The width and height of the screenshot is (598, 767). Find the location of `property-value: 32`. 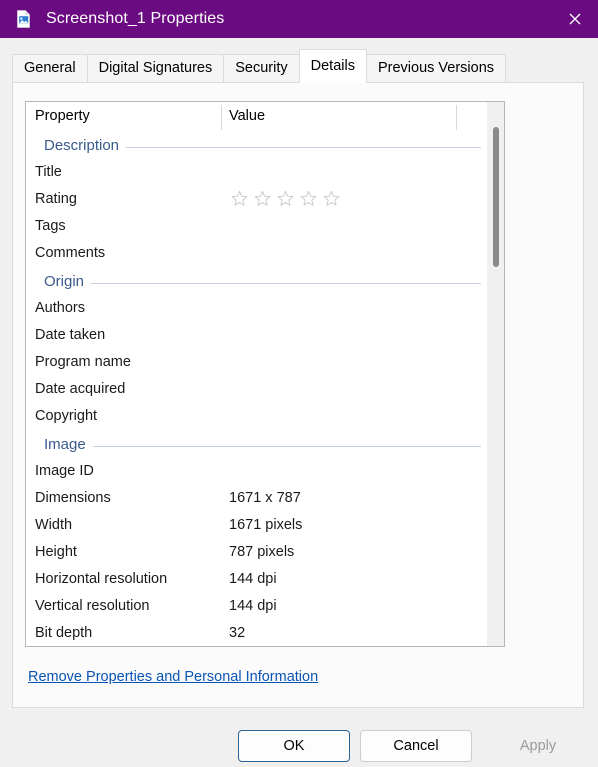

property-value: 32 is located at coordinates (237, 633).